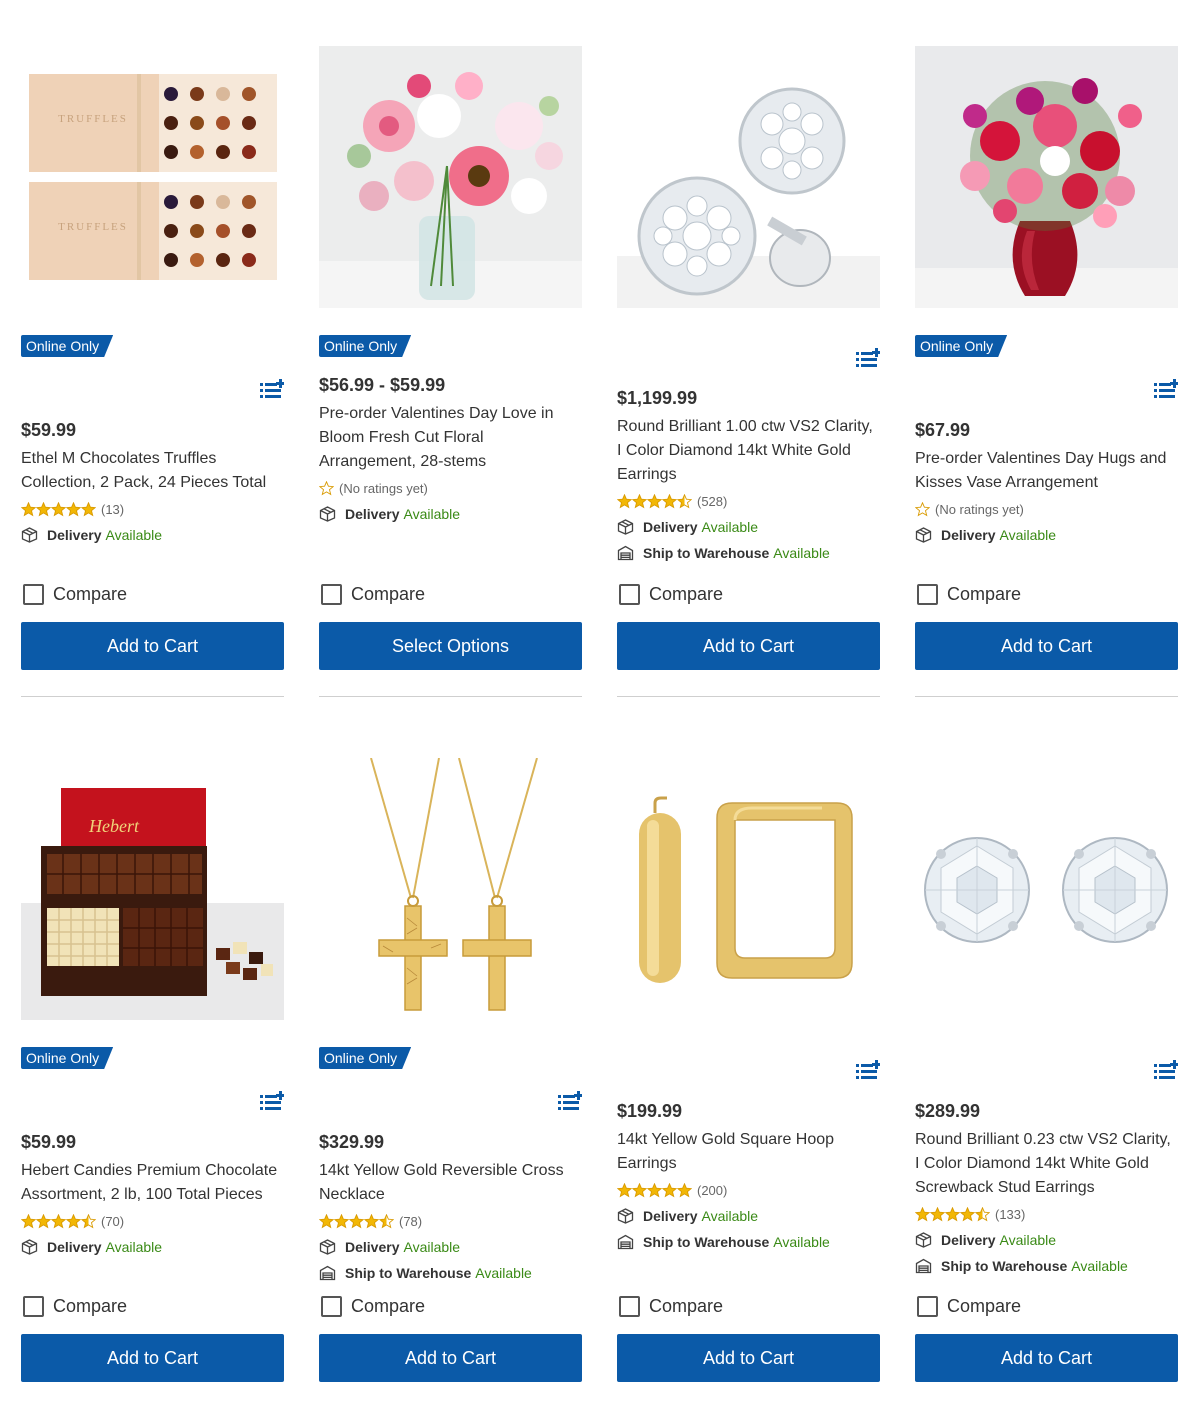 This screenshot has width=1200, height=1405. What do you see at coordinates (1010, 1214) in the screenshot?
I see `review-count: (133)` at bounding box center [1010, 1214].